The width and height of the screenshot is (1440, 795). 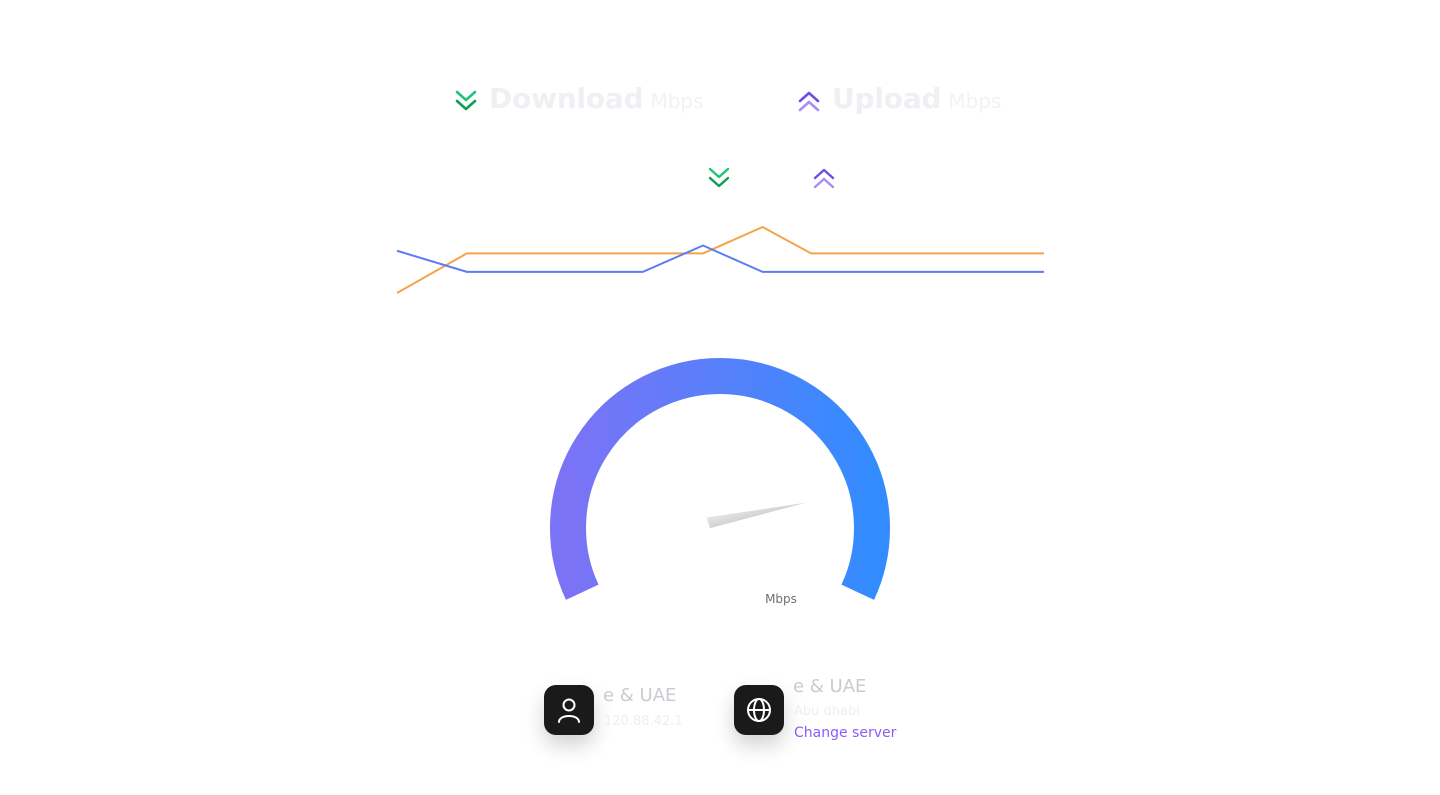 I want to click on user-icon, so click(x=569, y=710).